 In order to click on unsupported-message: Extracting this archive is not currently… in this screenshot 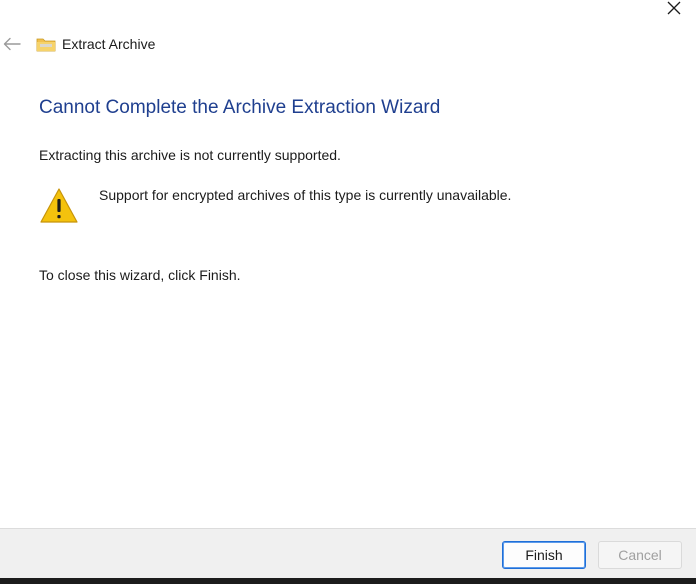, I will do `click(190, 155)`.